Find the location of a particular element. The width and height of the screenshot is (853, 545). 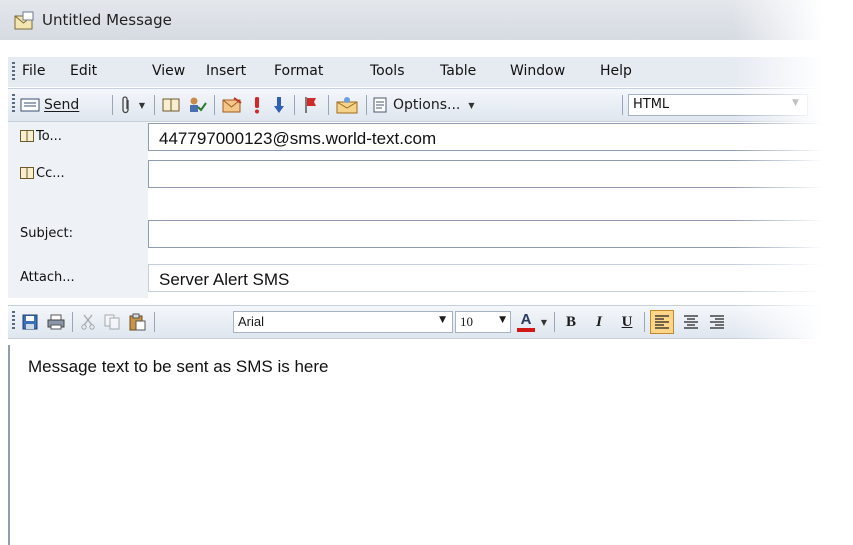

formatting-toolbar: Arial ▼ 10 ▼ A ▼ B I U is located at coordinates (430, 322).